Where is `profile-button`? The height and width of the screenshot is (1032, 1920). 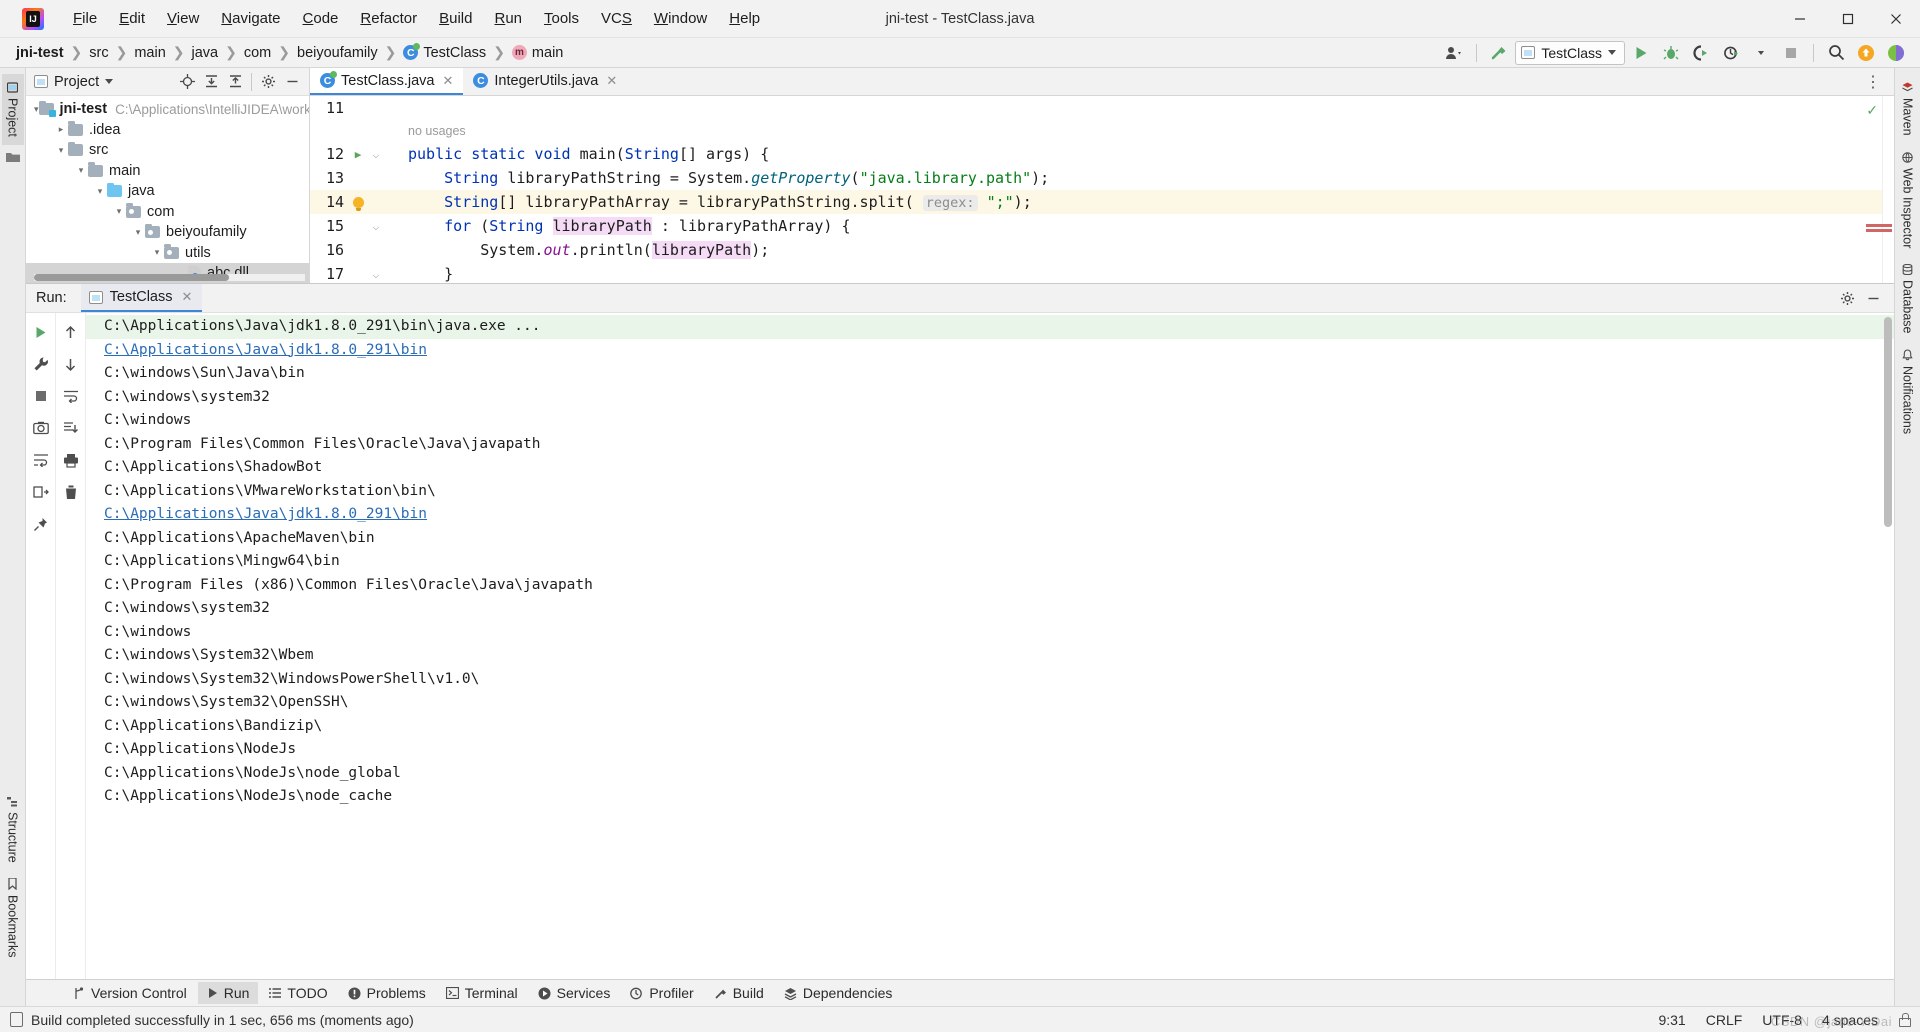 profile-button is located at coordinates (1731, 53).